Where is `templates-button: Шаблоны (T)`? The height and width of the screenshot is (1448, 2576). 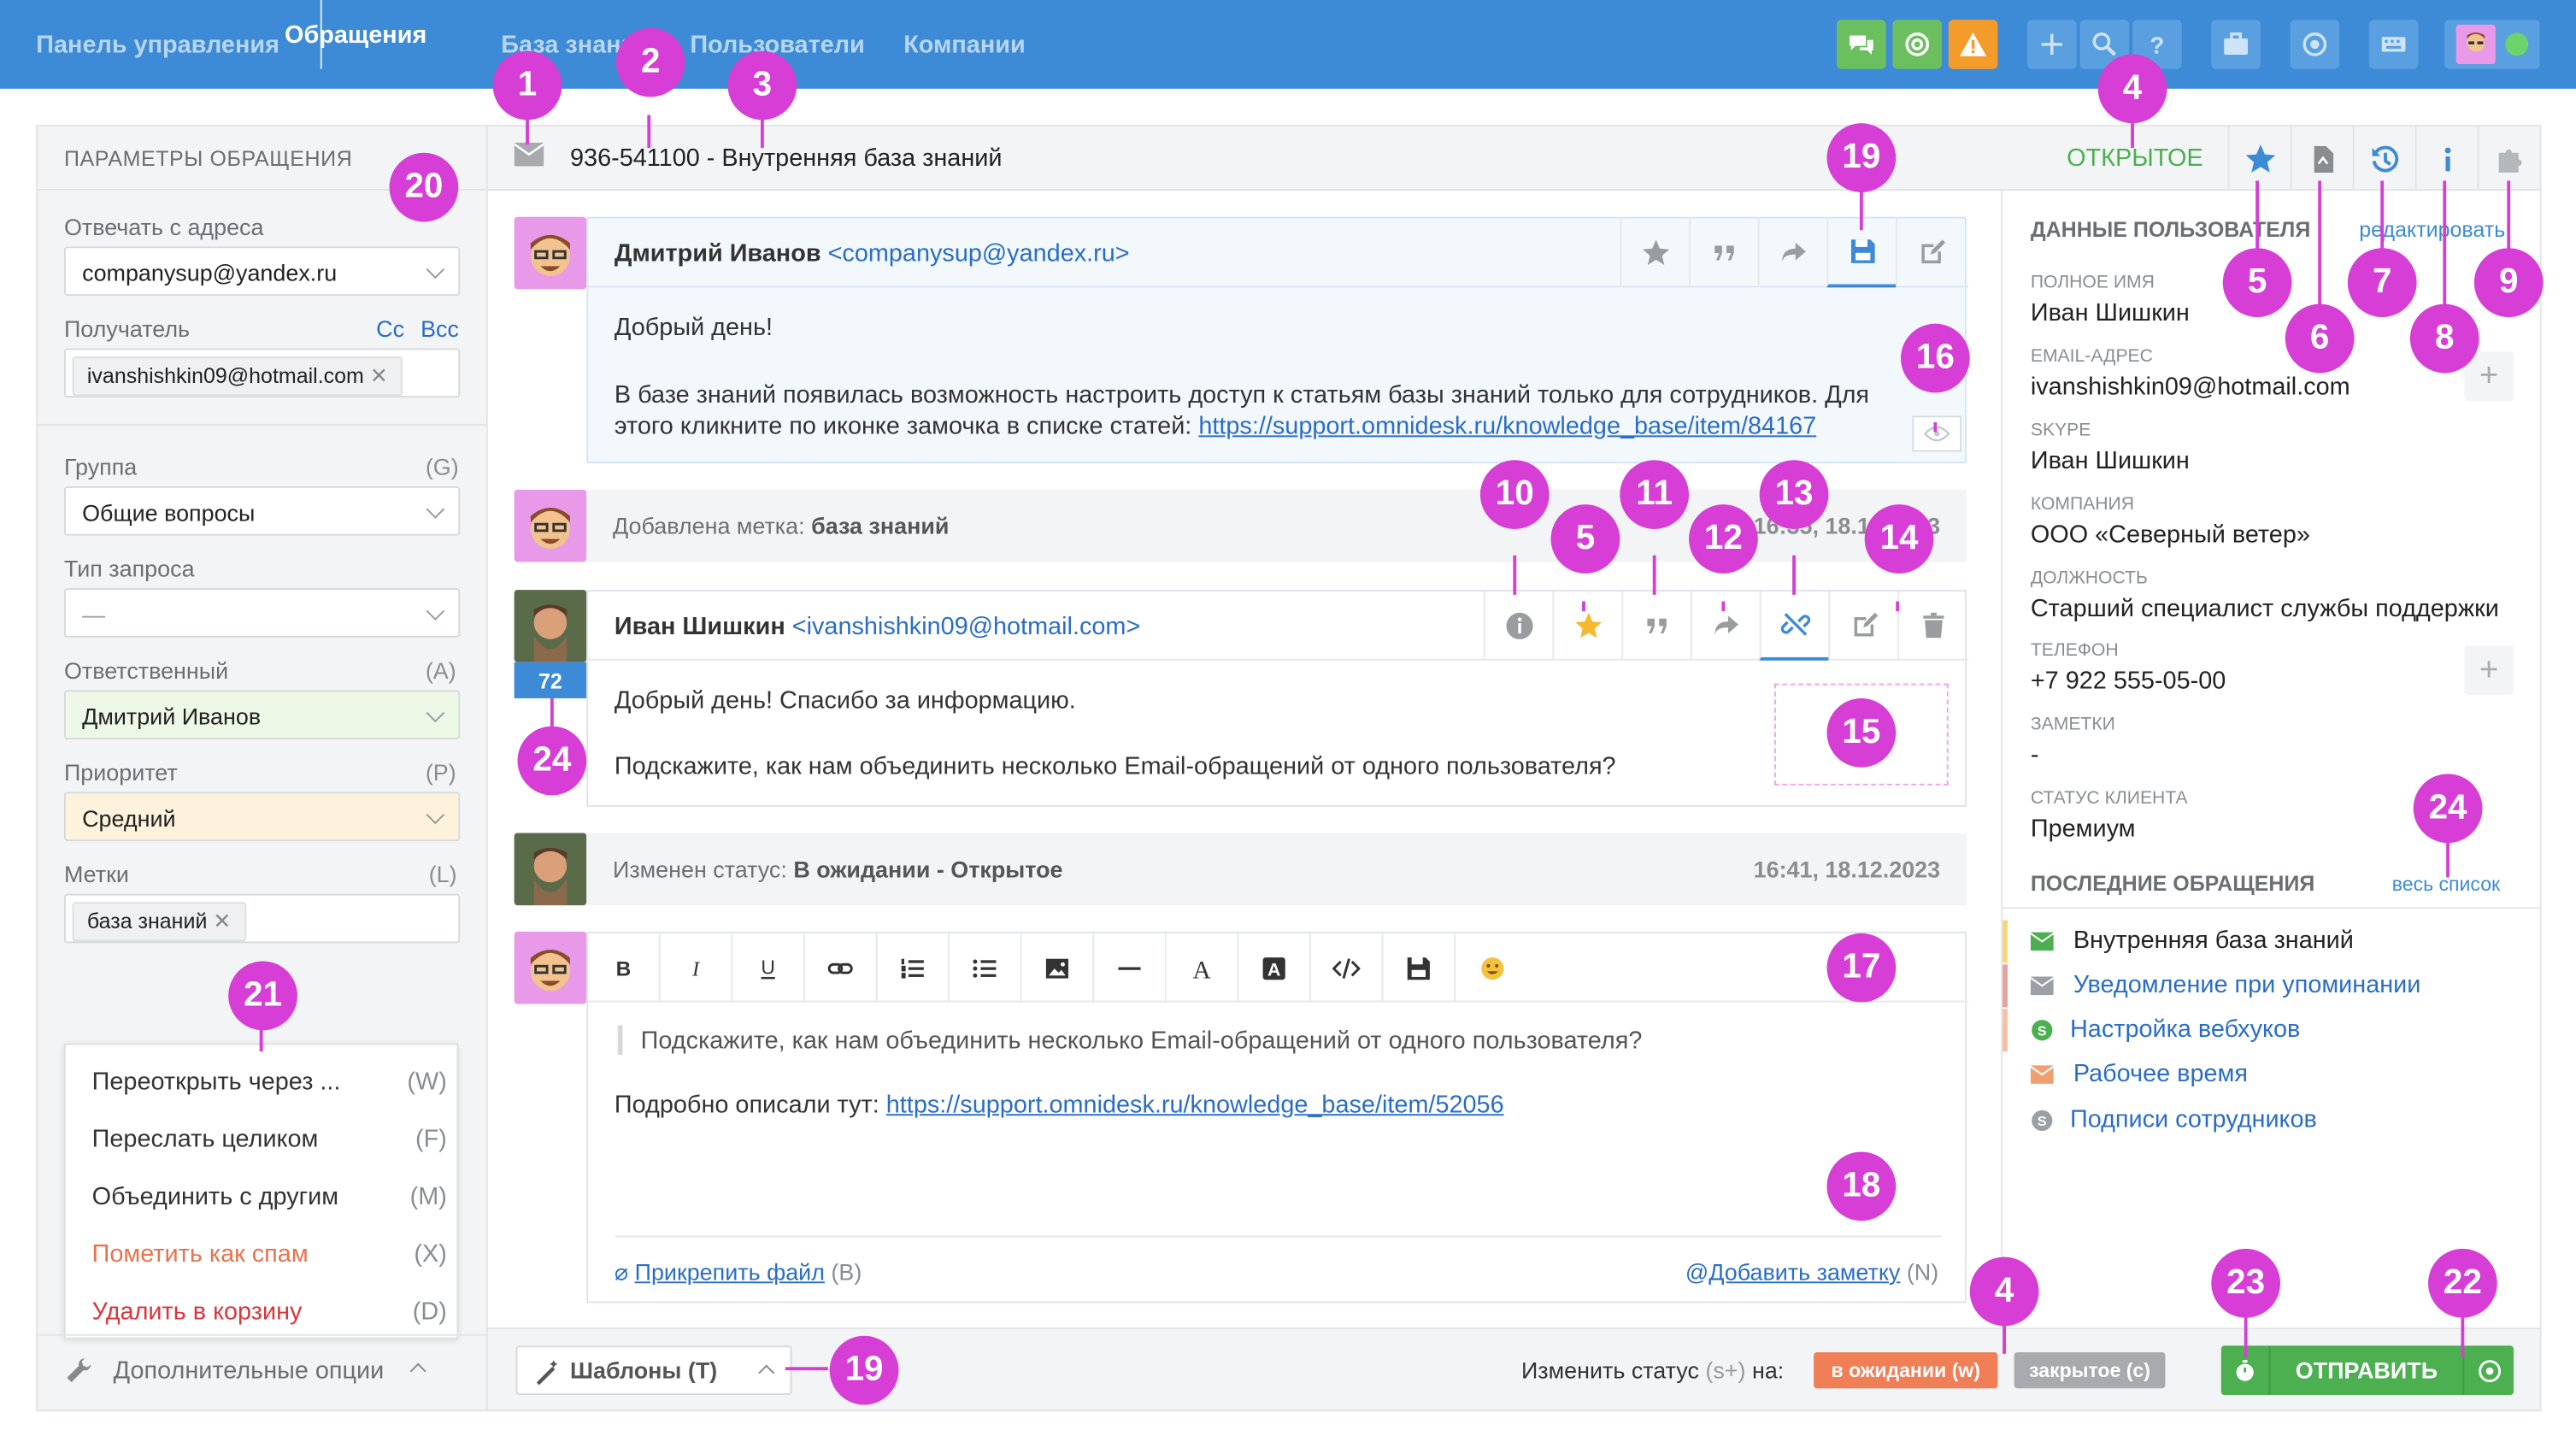 templates-button: Шаблоны (T) is located at coordinates (653, 1370).